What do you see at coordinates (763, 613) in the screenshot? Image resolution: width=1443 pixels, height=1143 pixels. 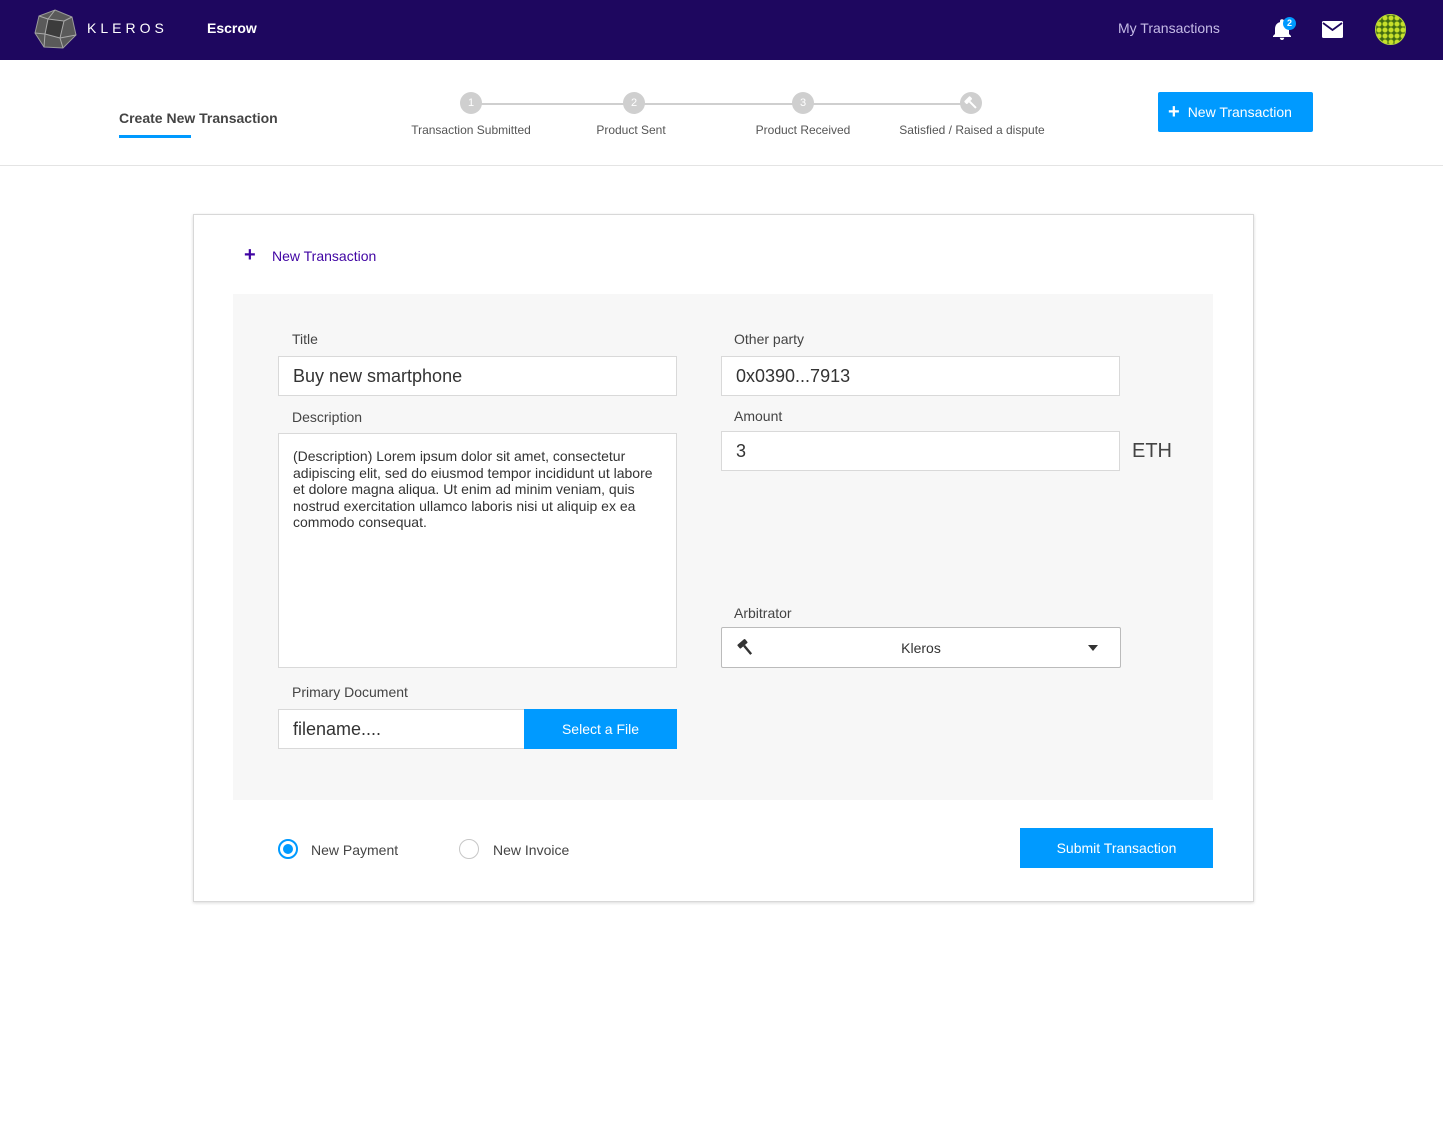 I see `arbitrator-label: Arbitrator` at bounding box center [763, 613].